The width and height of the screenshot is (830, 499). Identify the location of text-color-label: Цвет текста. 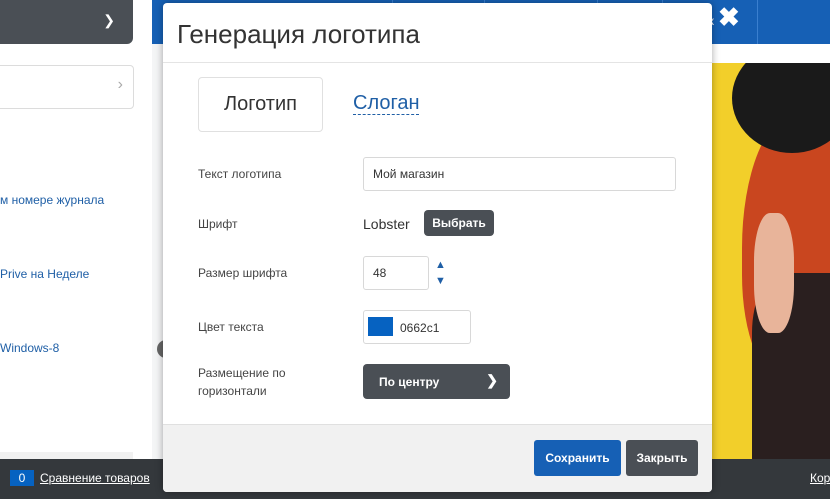
(231, 327).